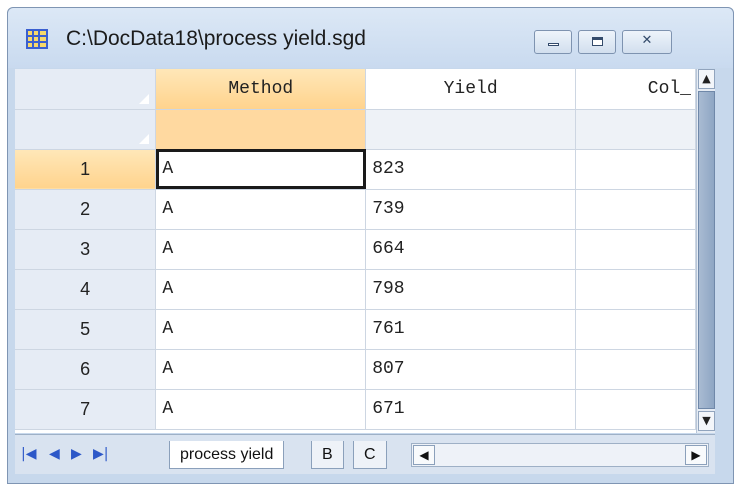 The width and height of the screenshot is (740, 493). I want to click on arrow-up-icon: ▲, so click(706, 78).